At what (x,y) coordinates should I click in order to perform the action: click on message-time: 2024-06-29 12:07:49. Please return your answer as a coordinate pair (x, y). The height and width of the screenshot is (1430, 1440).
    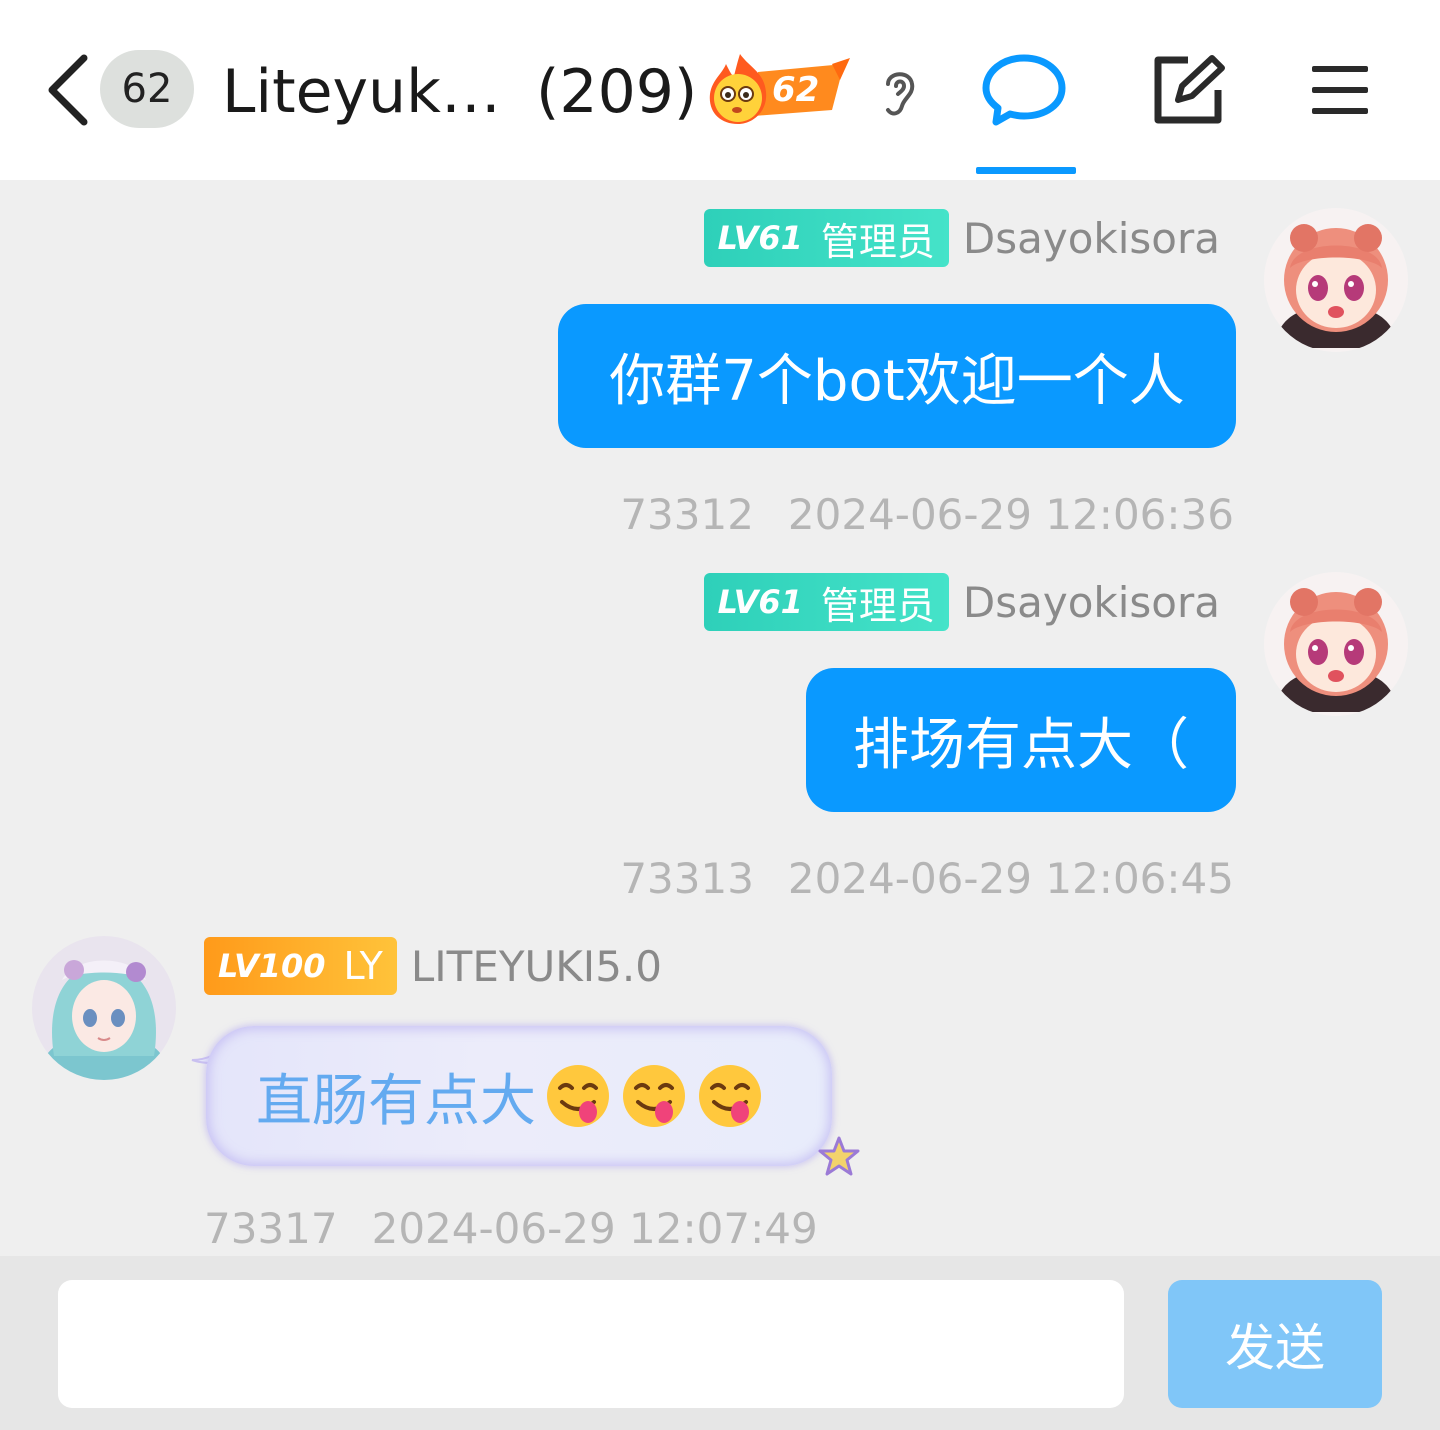
    Looking at the image, I should click on (594, 1228).